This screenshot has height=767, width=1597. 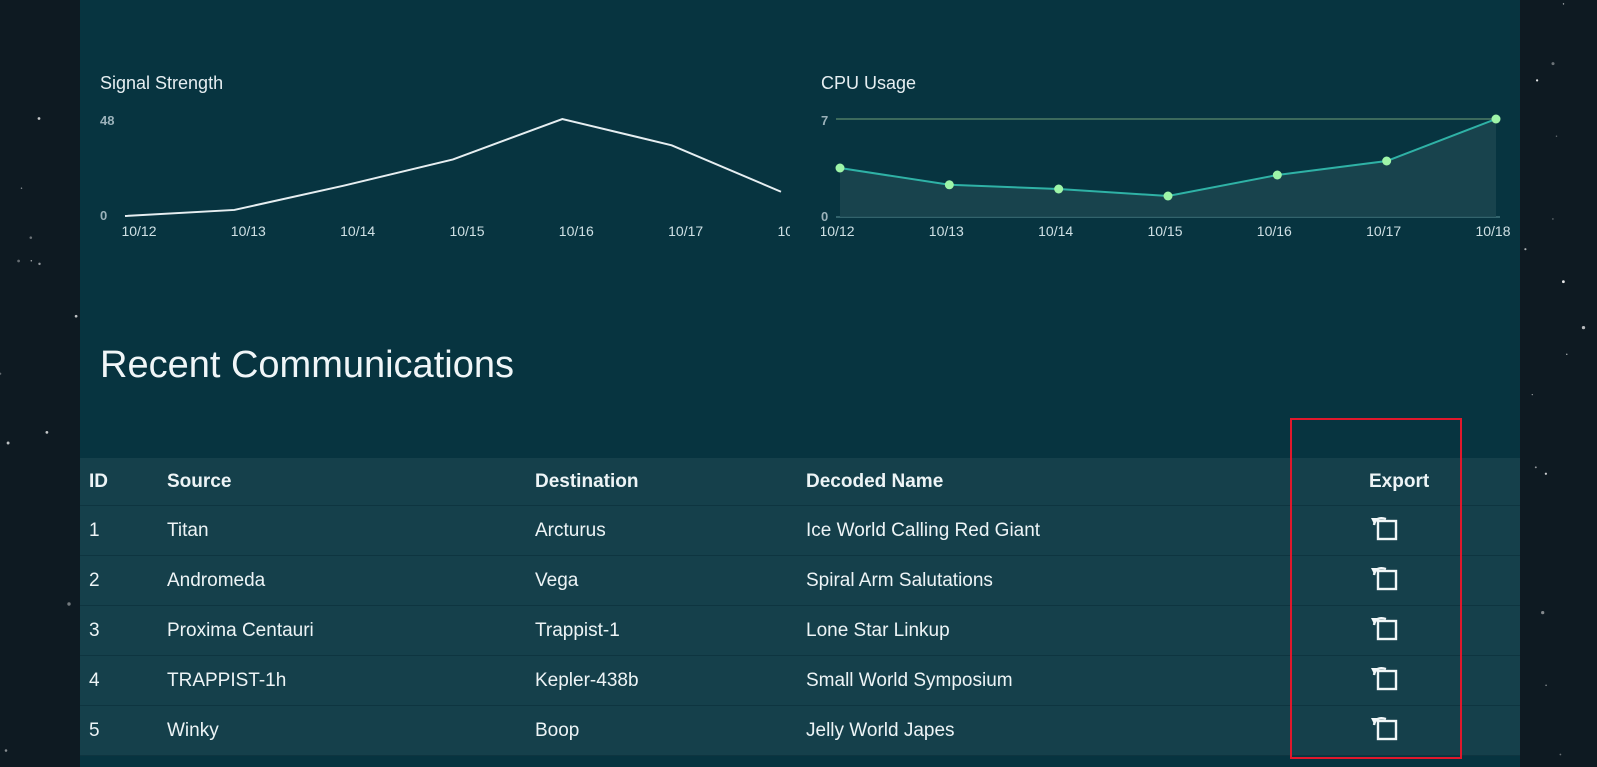 What do you see at coordinates (661, 530) in the screenshot?
I see `cell-destination: Arcturus` at bounding box center [661, 530].